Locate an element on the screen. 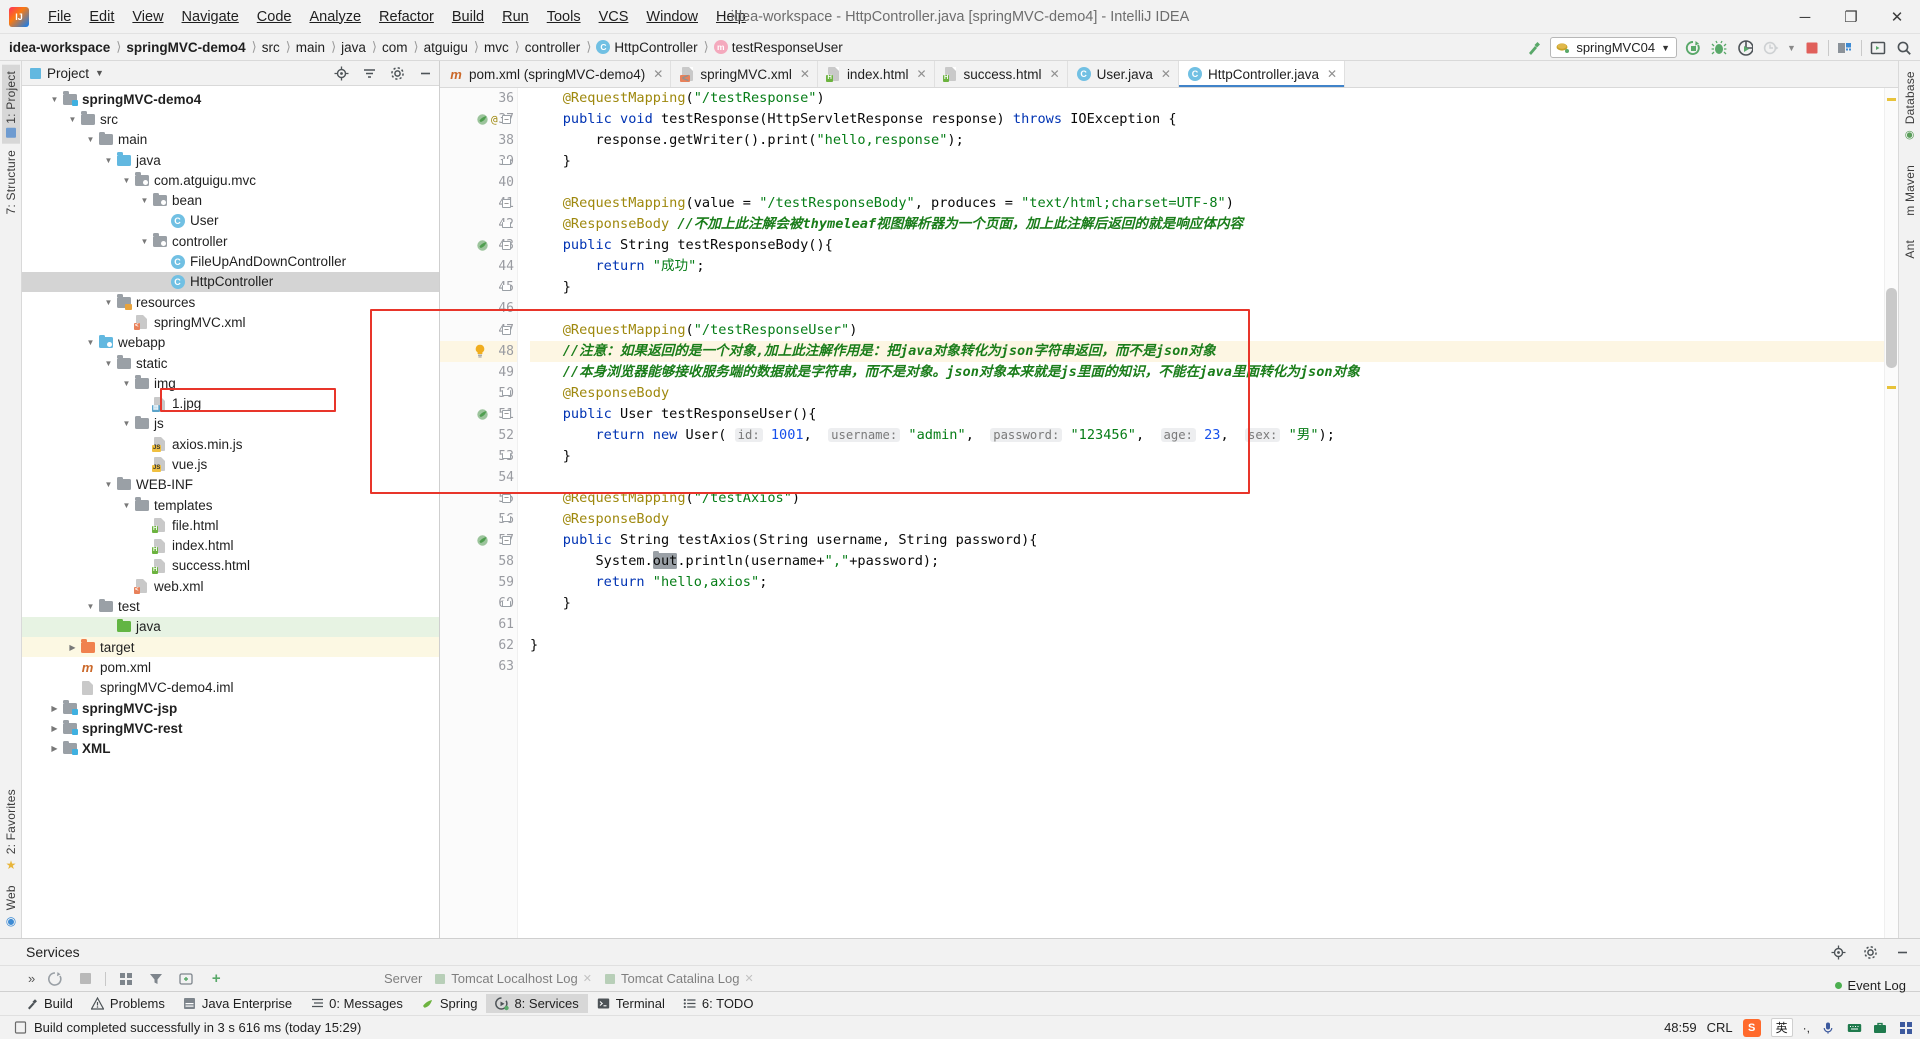 The height and width of the screenshot is (1039, 1920). toolwindow-button-build: Build is located at coordinates (49, 1003).